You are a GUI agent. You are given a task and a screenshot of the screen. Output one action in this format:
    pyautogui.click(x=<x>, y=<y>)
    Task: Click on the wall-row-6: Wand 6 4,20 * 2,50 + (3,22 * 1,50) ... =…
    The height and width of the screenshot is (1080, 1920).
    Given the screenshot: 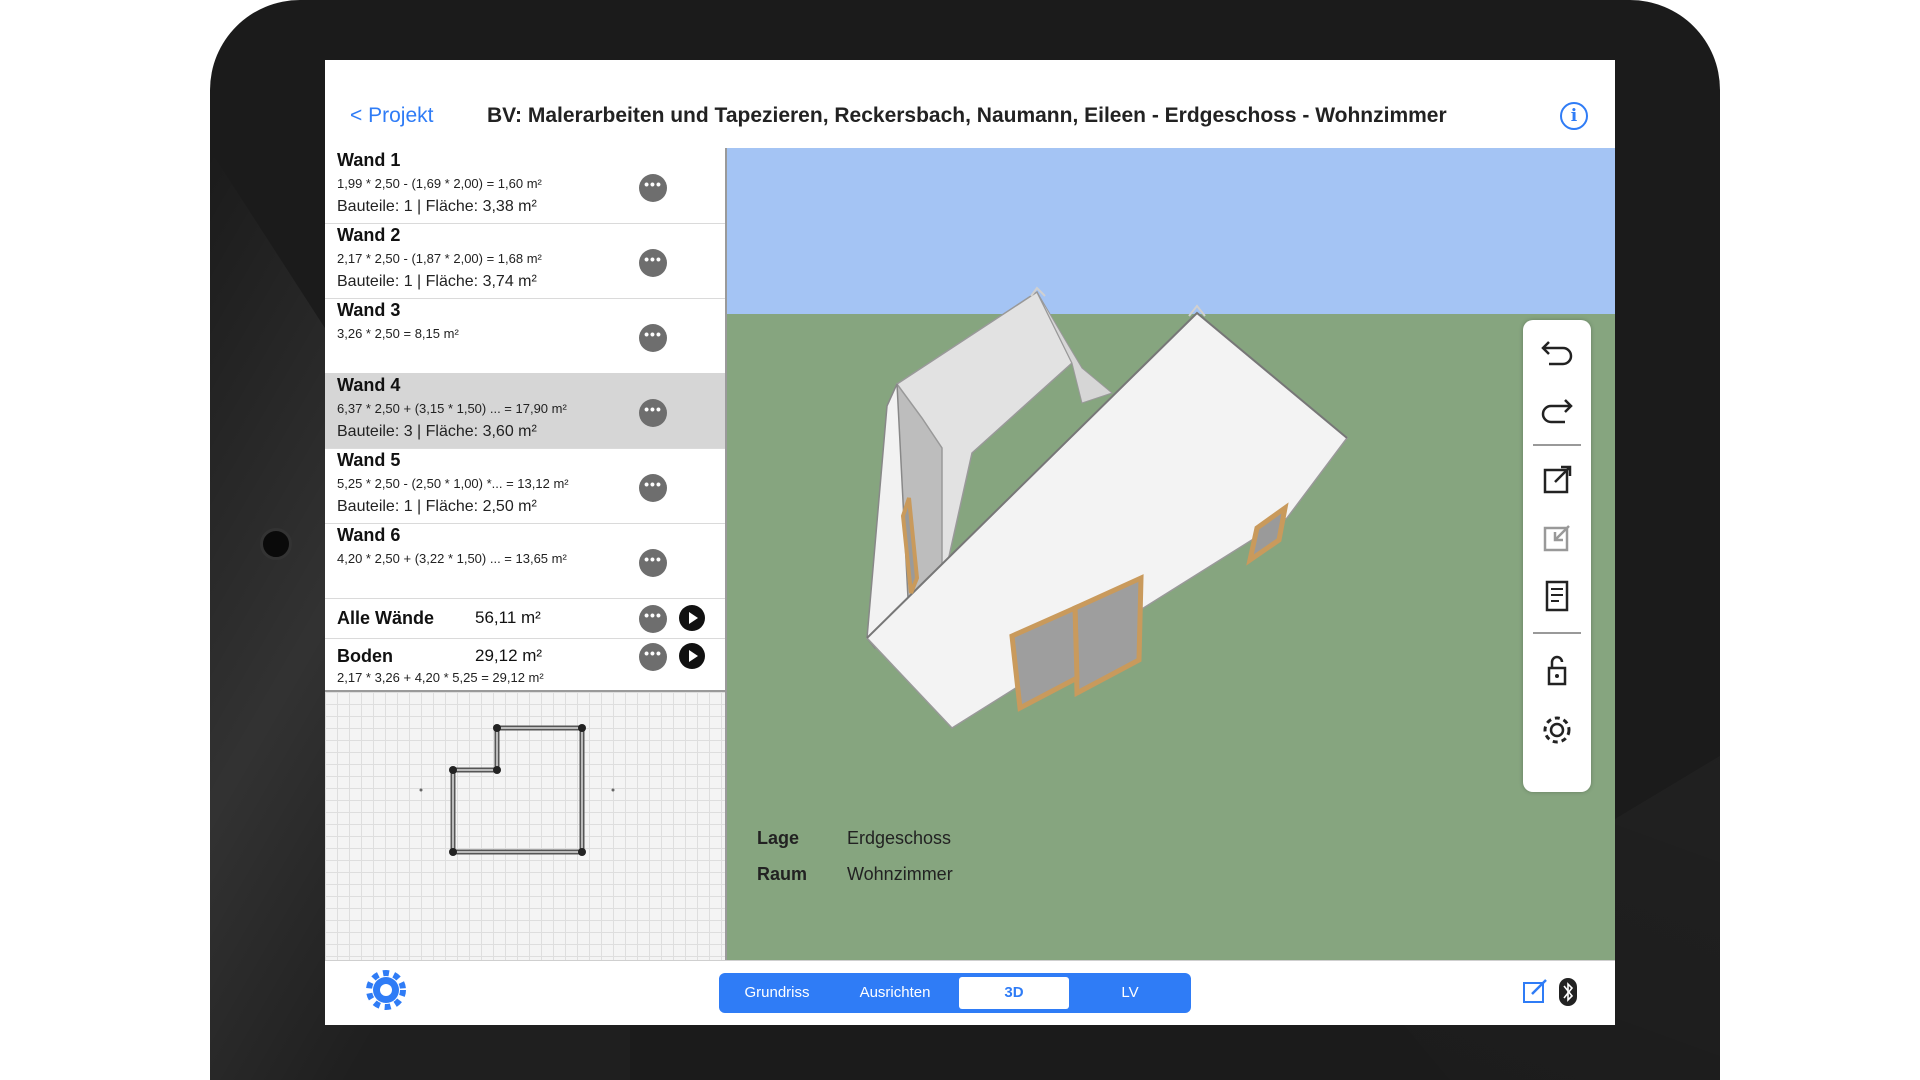 What is the action you would take?
    pyautogui.click(x=525, y=561)
    